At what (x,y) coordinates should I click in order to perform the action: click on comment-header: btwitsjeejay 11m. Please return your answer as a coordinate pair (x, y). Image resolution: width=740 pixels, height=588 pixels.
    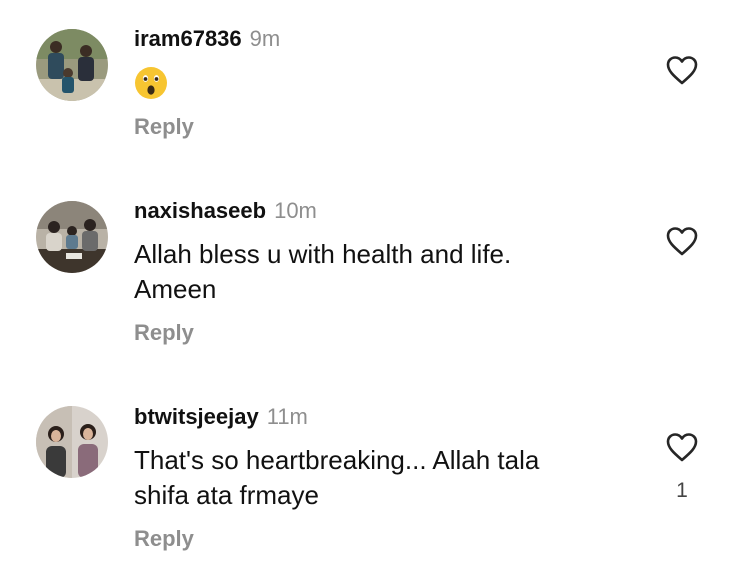
    Looking at the image, I should click on (221, 417).